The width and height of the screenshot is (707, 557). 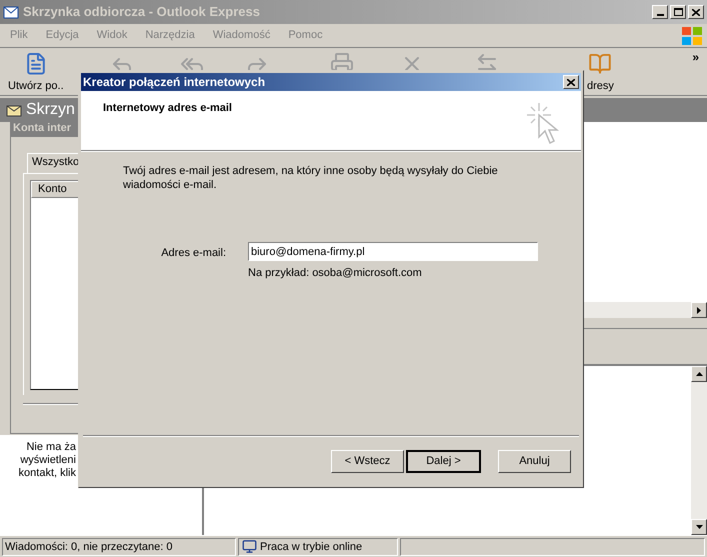 I want to click on window-title: Skrzynka odbiorcza - Outlook Express, so click(x=141, y=12).